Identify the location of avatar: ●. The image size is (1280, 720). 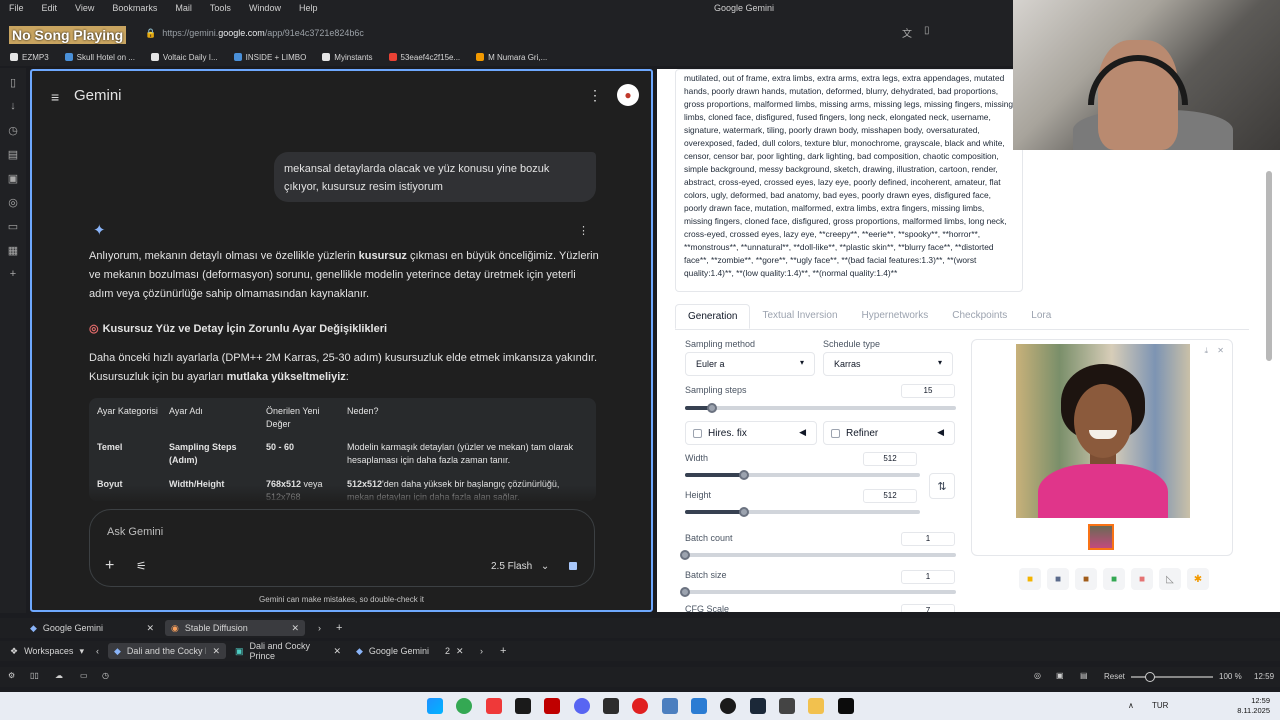
(628, 95).